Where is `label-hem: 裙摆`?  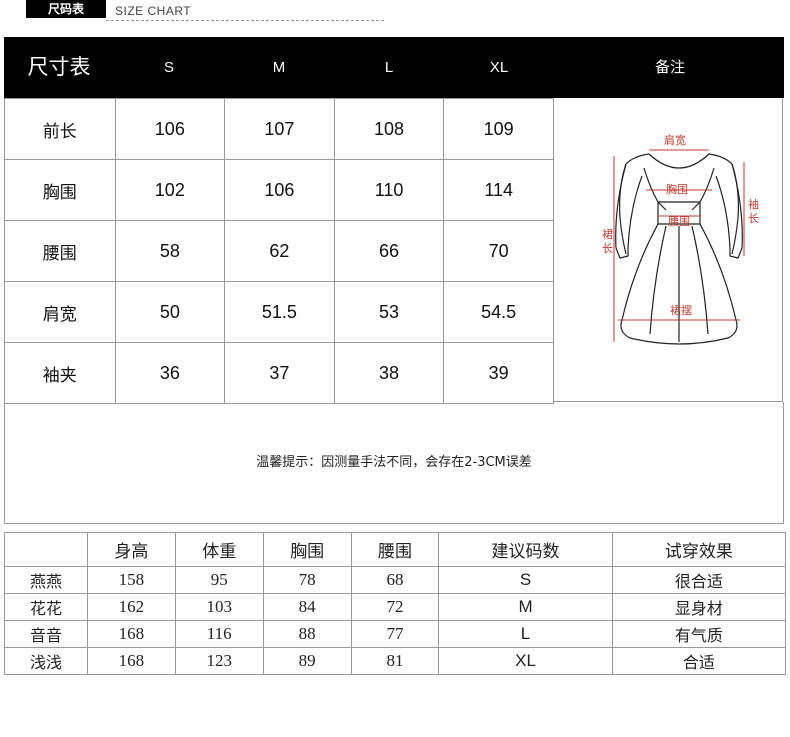
label-hem: 裙摆 is located at coordinates (681, 310).